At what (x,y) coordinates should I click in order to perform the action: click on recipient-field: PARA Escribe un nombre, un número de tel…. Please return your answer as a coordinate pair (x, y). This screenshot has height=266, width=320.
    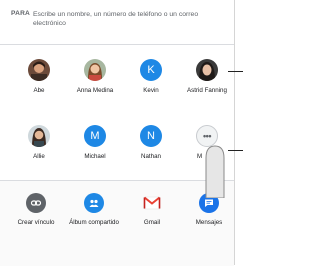
    Looking at the image, I should click on (117, 22).